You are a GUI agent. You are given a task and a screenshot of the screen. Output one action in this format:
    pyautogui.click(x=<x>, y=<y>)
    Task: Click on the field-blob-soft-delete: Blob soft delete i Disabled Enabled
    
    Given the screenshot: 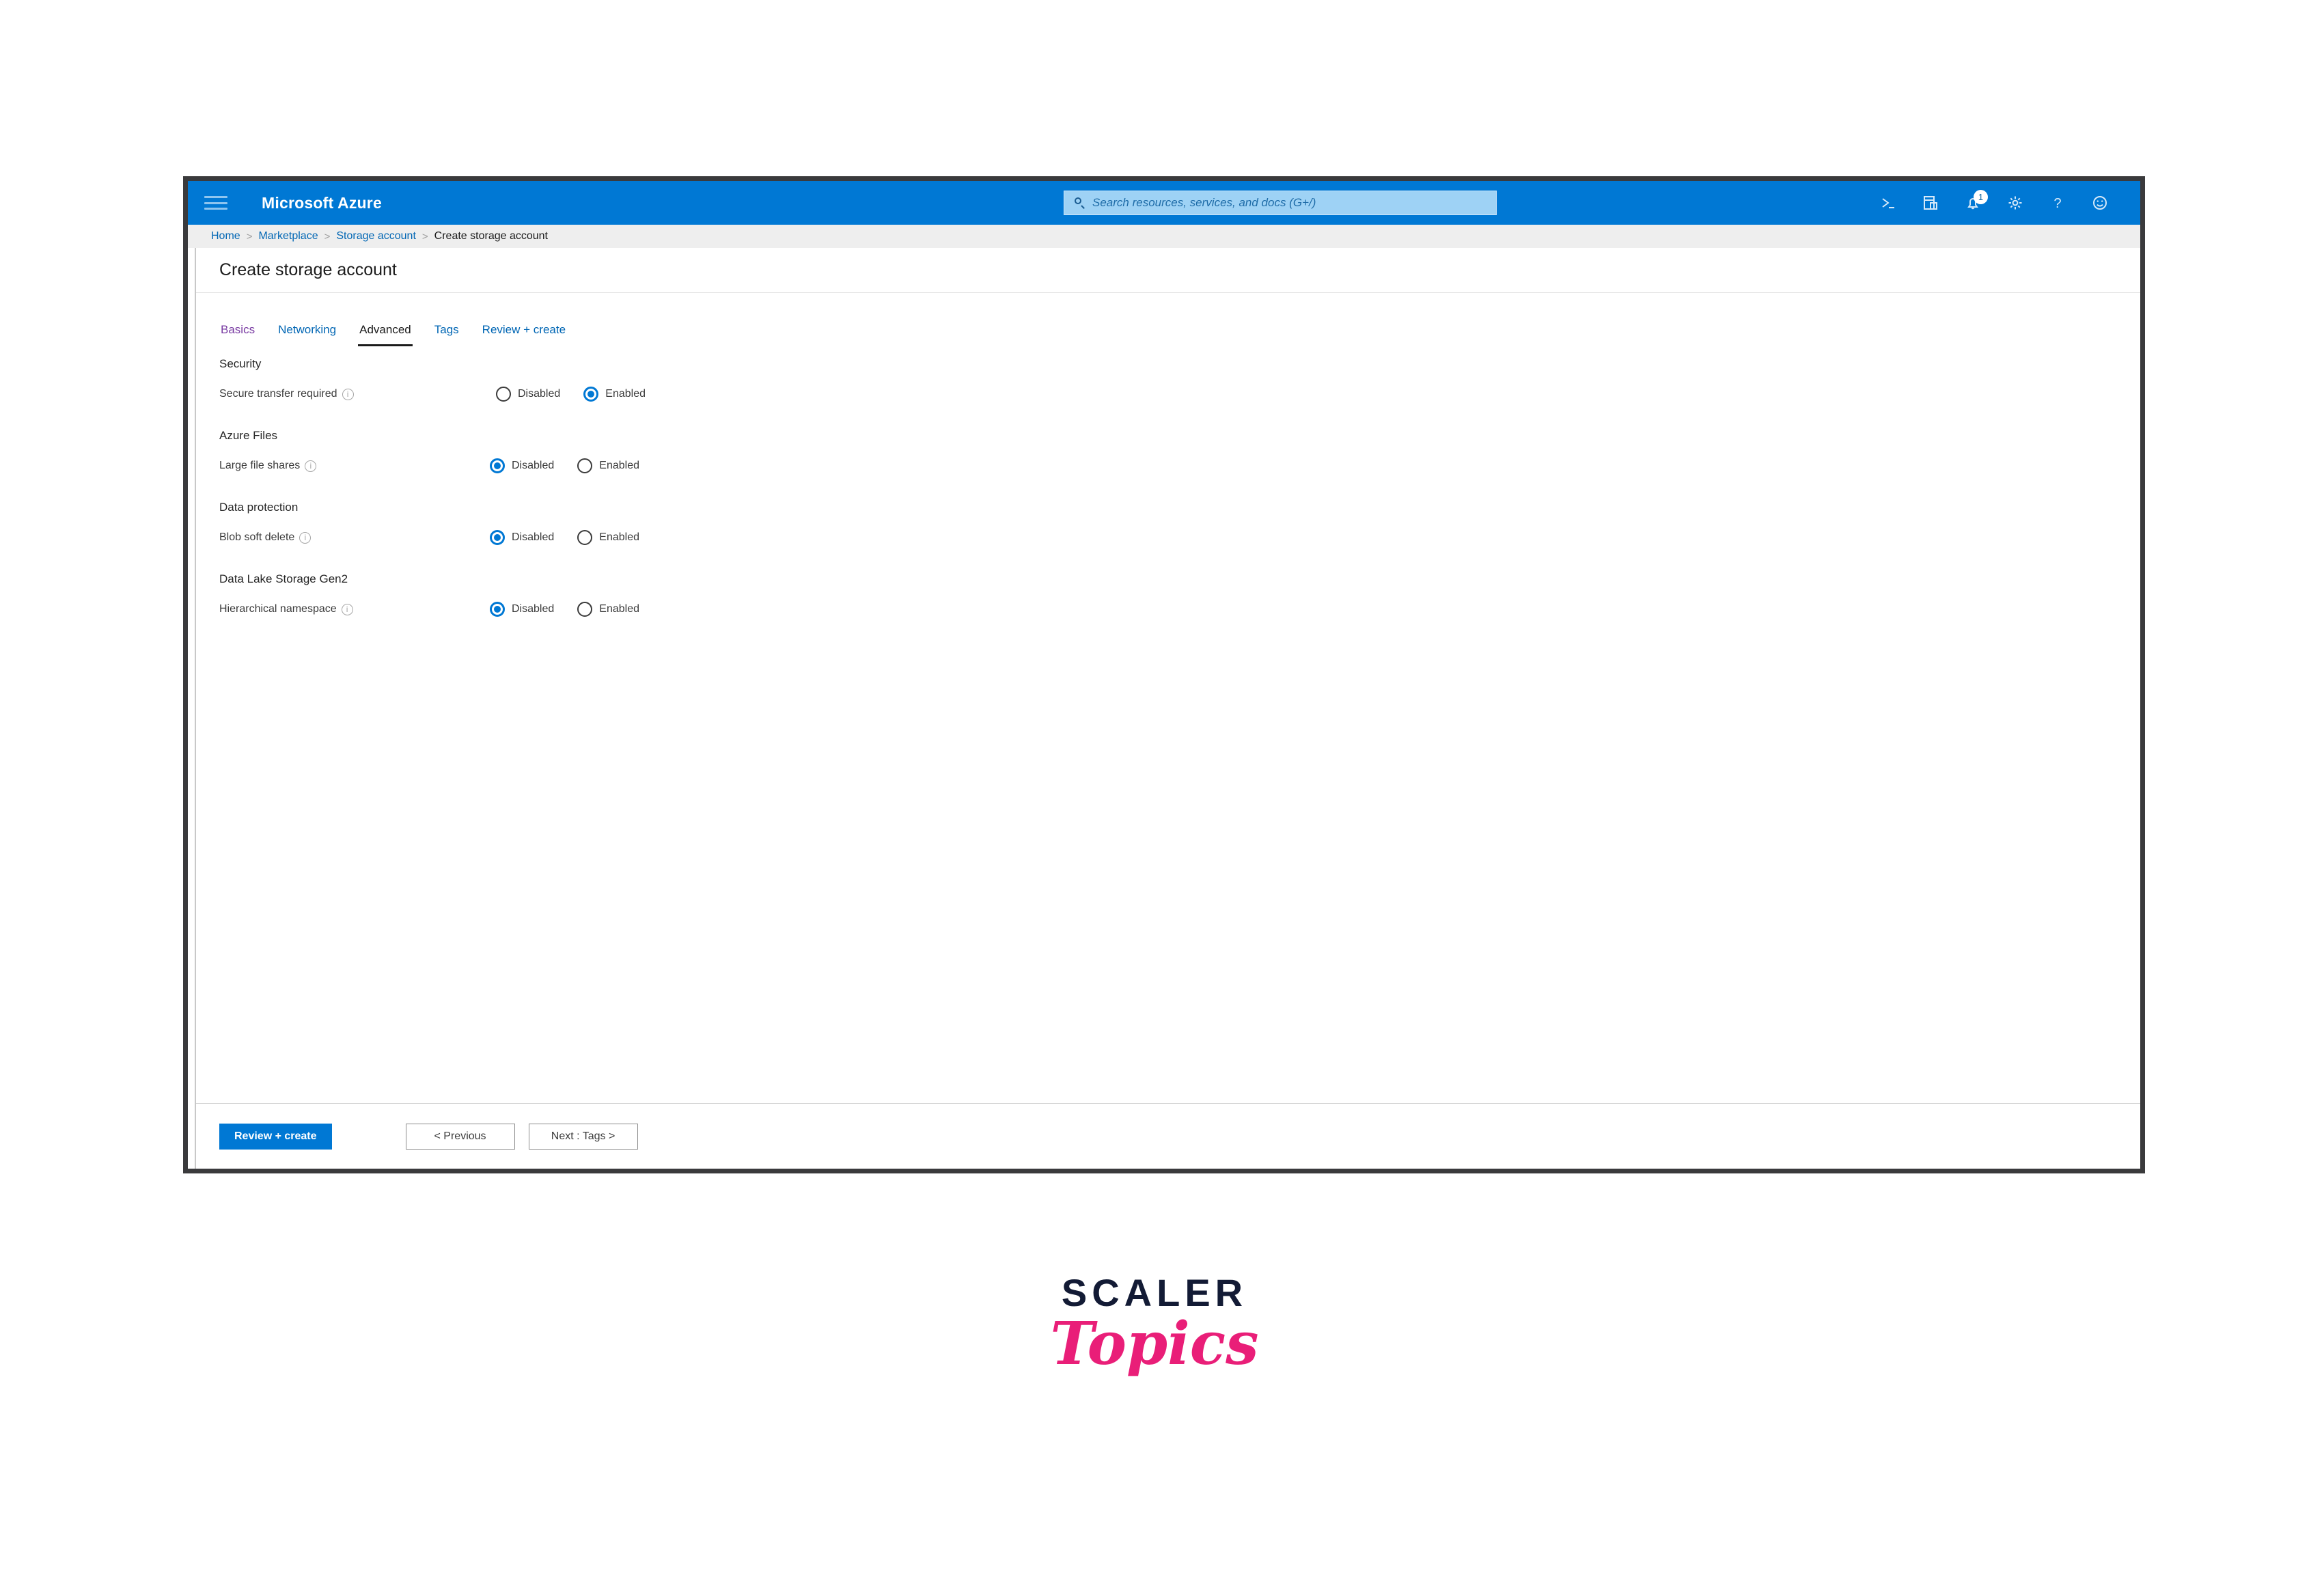 What is the action you would take?
    pyautogui.click(x=1179, y=537)
    